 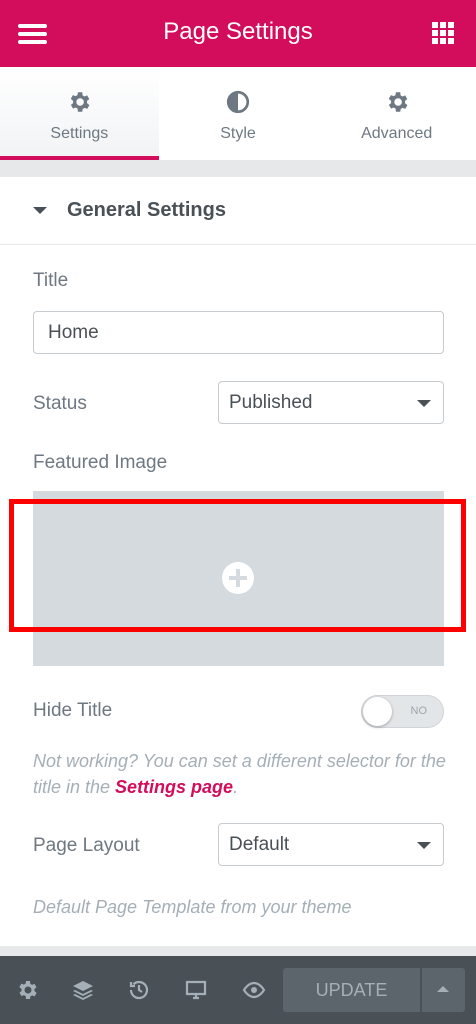 I want to click on tab-advanced: Advanced, so click(x=396, y=113).